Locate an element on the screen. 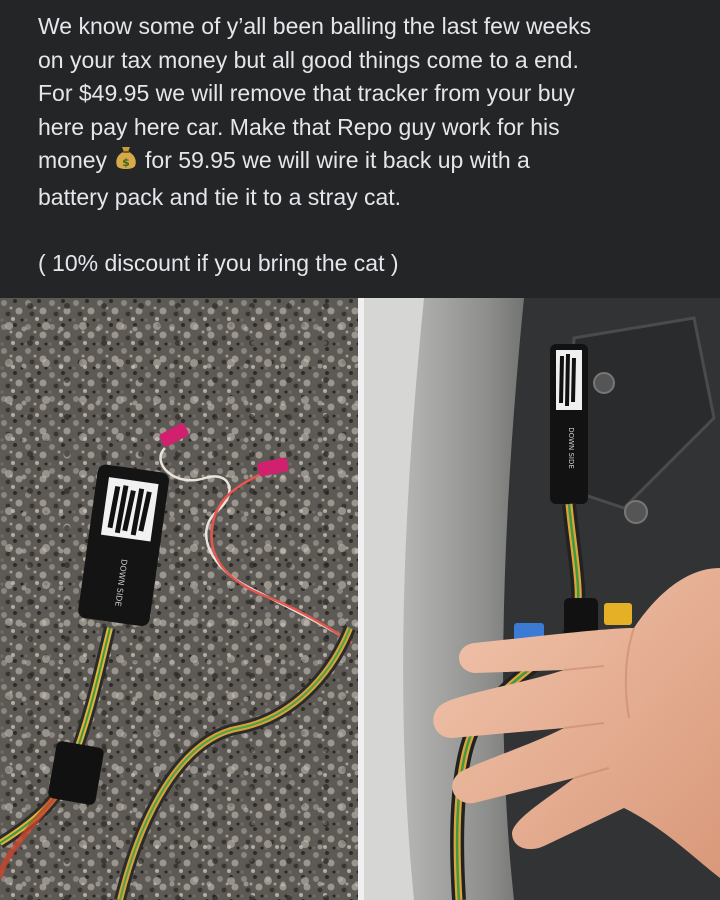 This screenshot has height=900, width=720. svg-text: DOWN SIDE is located at coordinates (571, 448).